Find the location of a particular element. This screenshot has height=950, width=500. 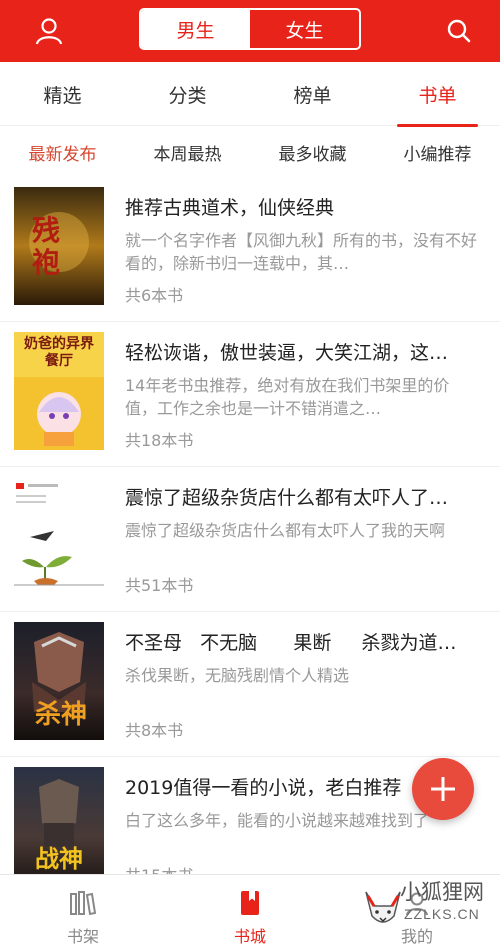

sort-tabs: 最新发布 本周最热 最多收藏 小编推荐 is located at coordinates (250, 152).